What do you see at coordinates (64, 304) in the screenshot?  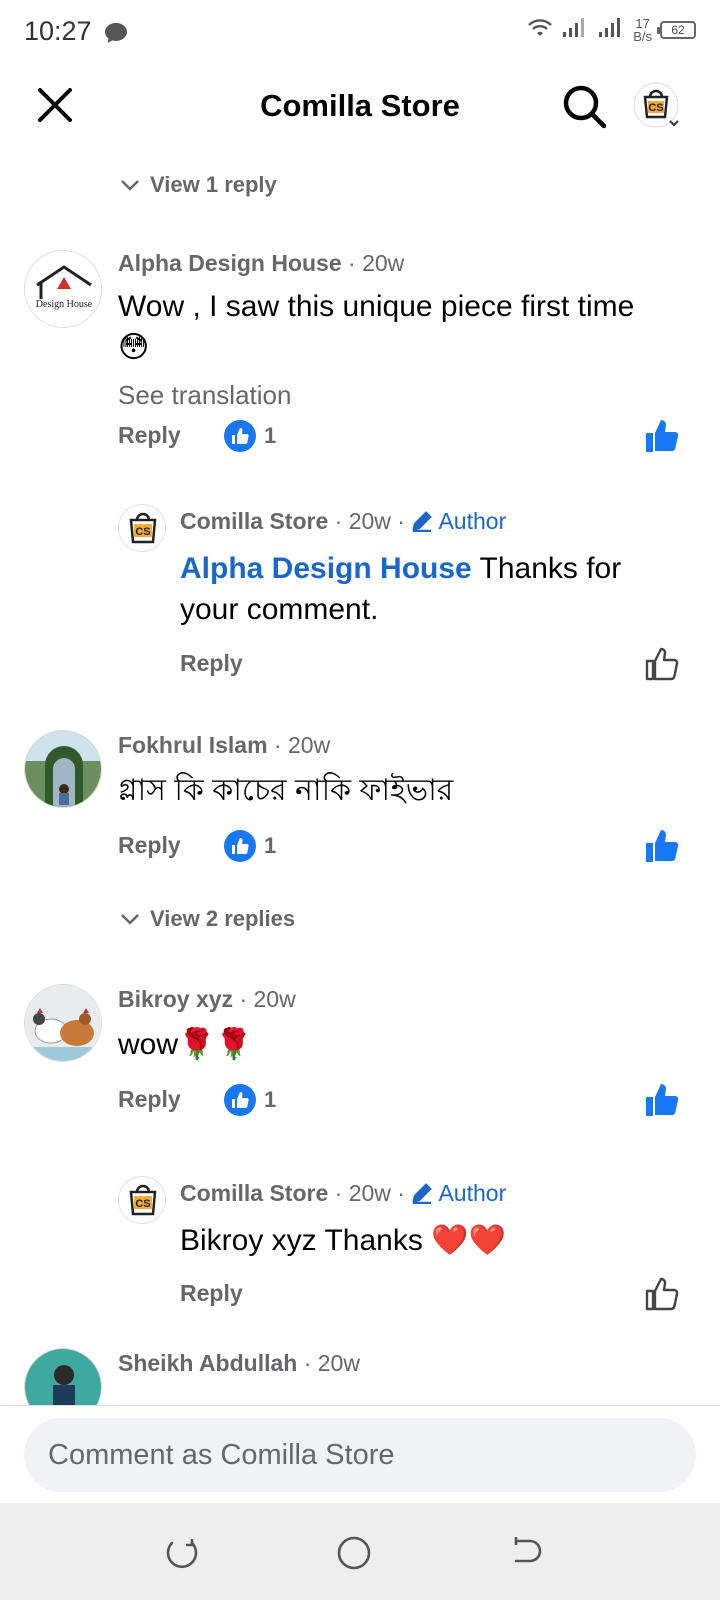 I see `svg-text: Design House` at bounding box center [64, 304].